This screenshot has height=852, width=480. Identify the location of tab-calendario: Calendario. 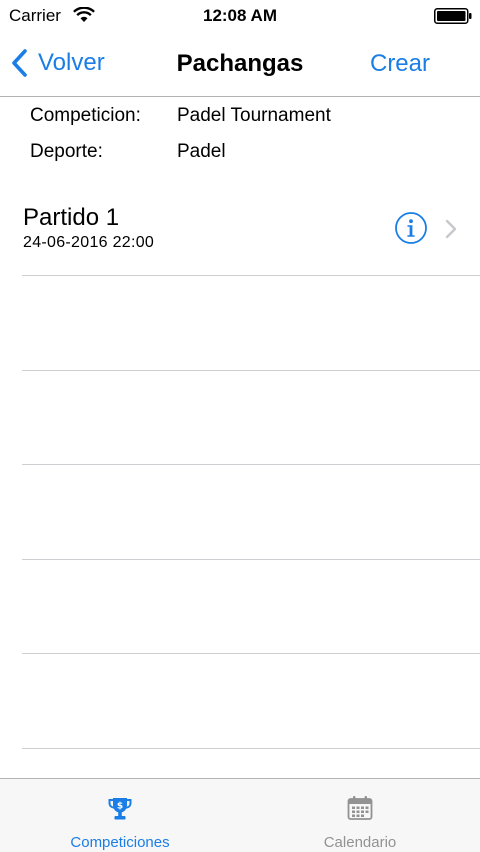
(360, 815).